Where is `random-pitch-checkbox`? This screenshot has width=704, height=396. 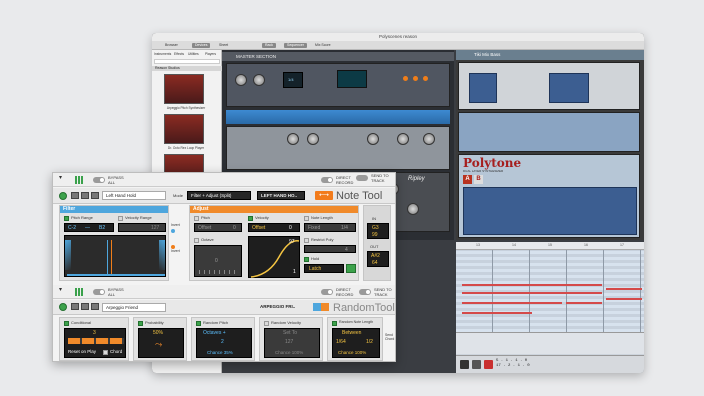 random-pitch-checkbox is located at coordinates (198, 323).